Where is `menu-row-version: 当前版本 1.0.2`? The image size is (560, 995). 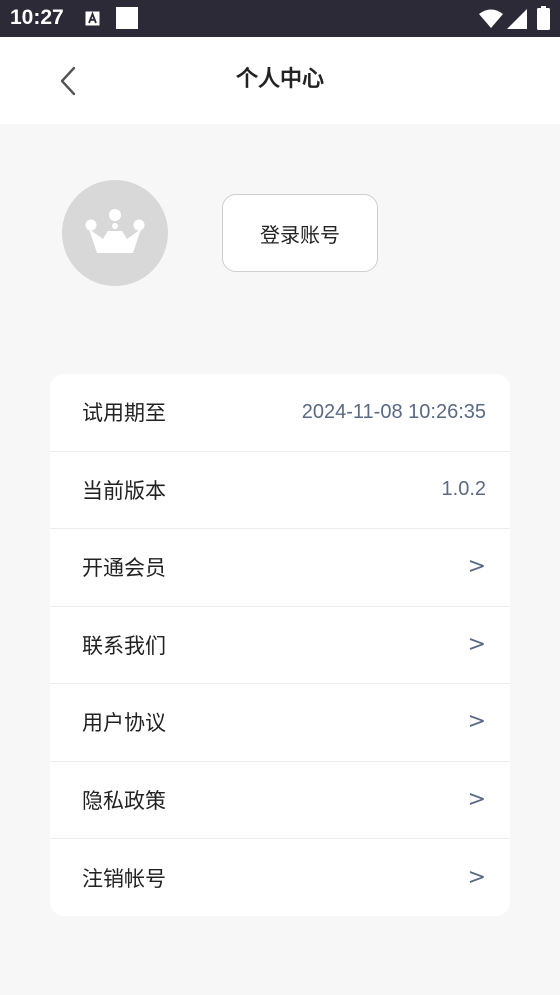 menu-row-version: 当前版本 1.0.2 is located at coordinates (280, 490).